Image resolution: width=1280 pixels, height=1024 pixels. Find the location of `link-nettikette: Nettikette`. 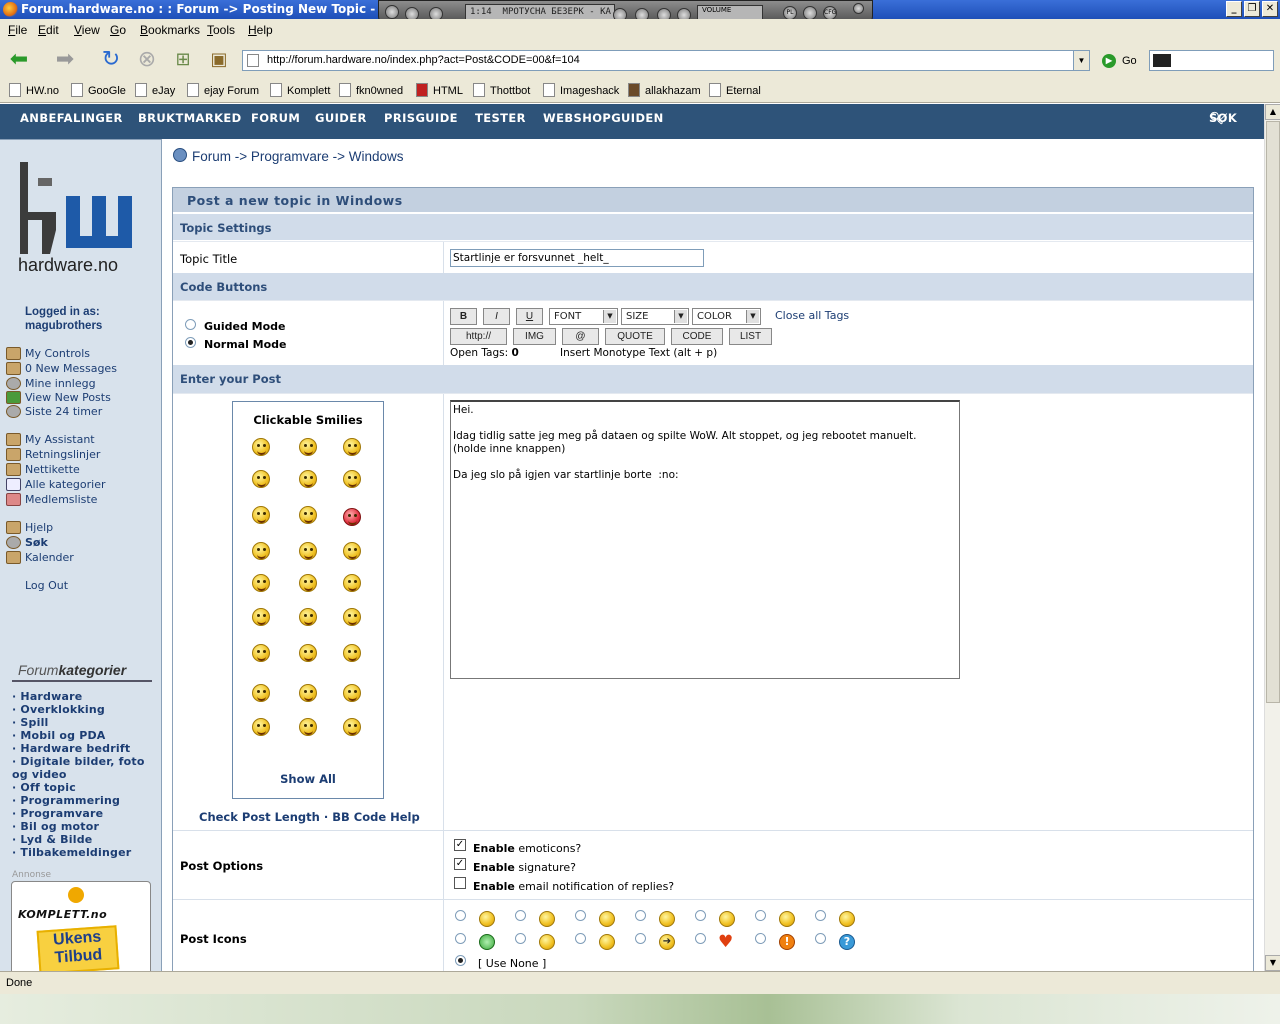

link-nettikette: Nettikette is located at coordinates (43, 469).